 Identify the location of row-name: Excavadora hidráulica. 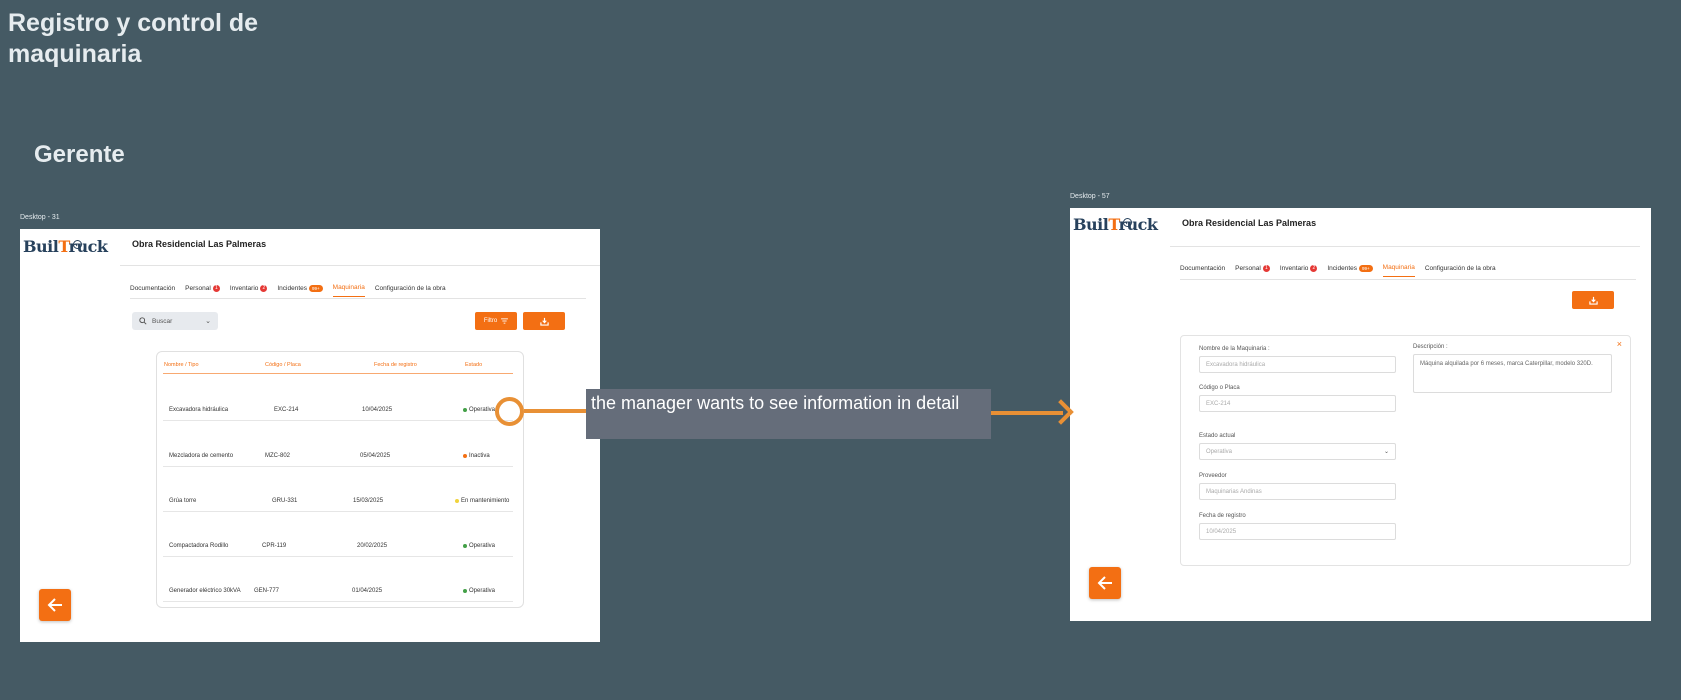
(199, 410).